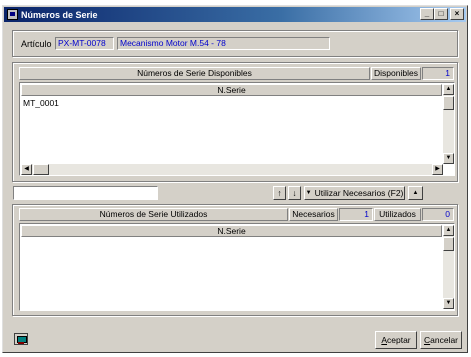 The image size is (471, 357). I want to click on scroll-left-button: ◀, so click(26, 169).